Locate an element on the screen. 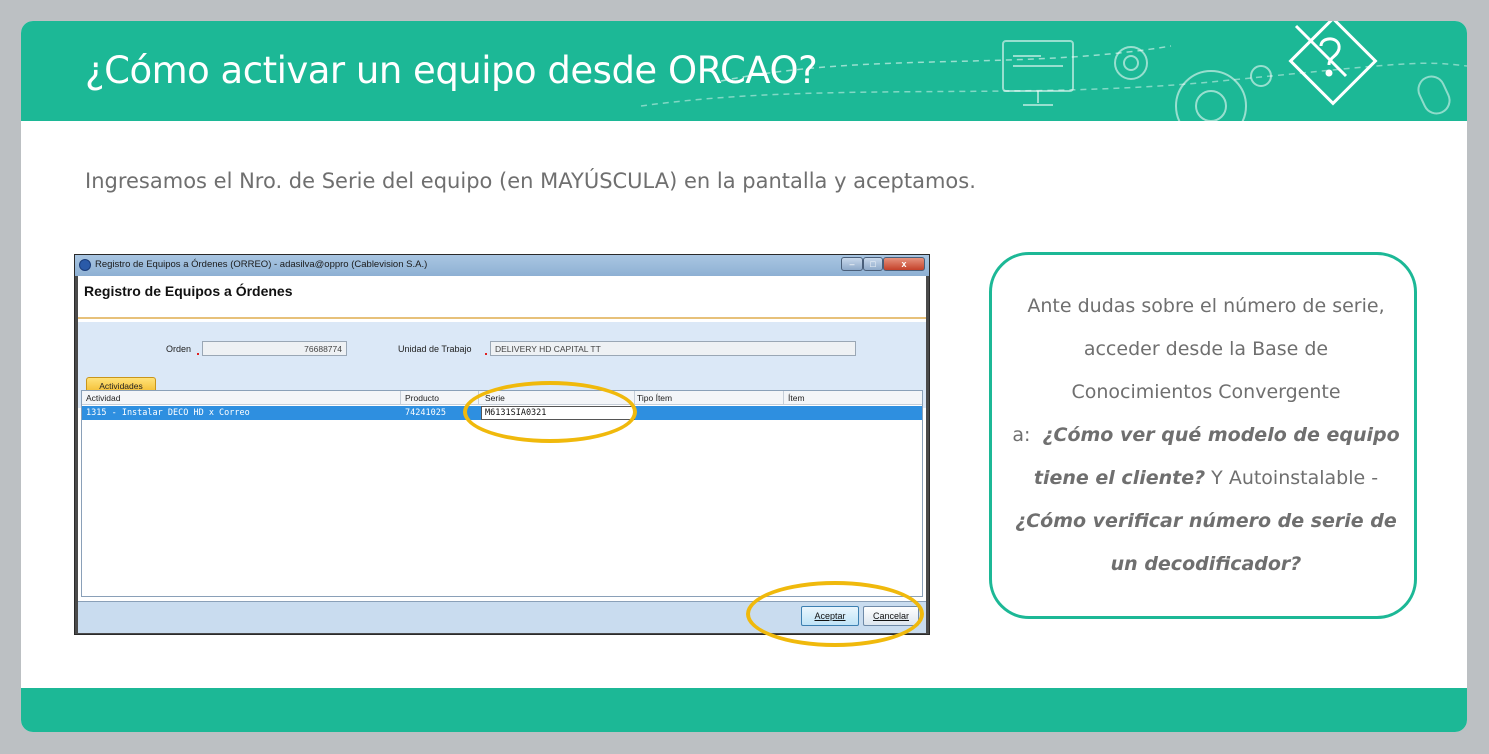 Image resolution: width=1489 pixels, height=754 pixels. callout-line: acceder desde la Base de is located at coordinates (1206, 349).